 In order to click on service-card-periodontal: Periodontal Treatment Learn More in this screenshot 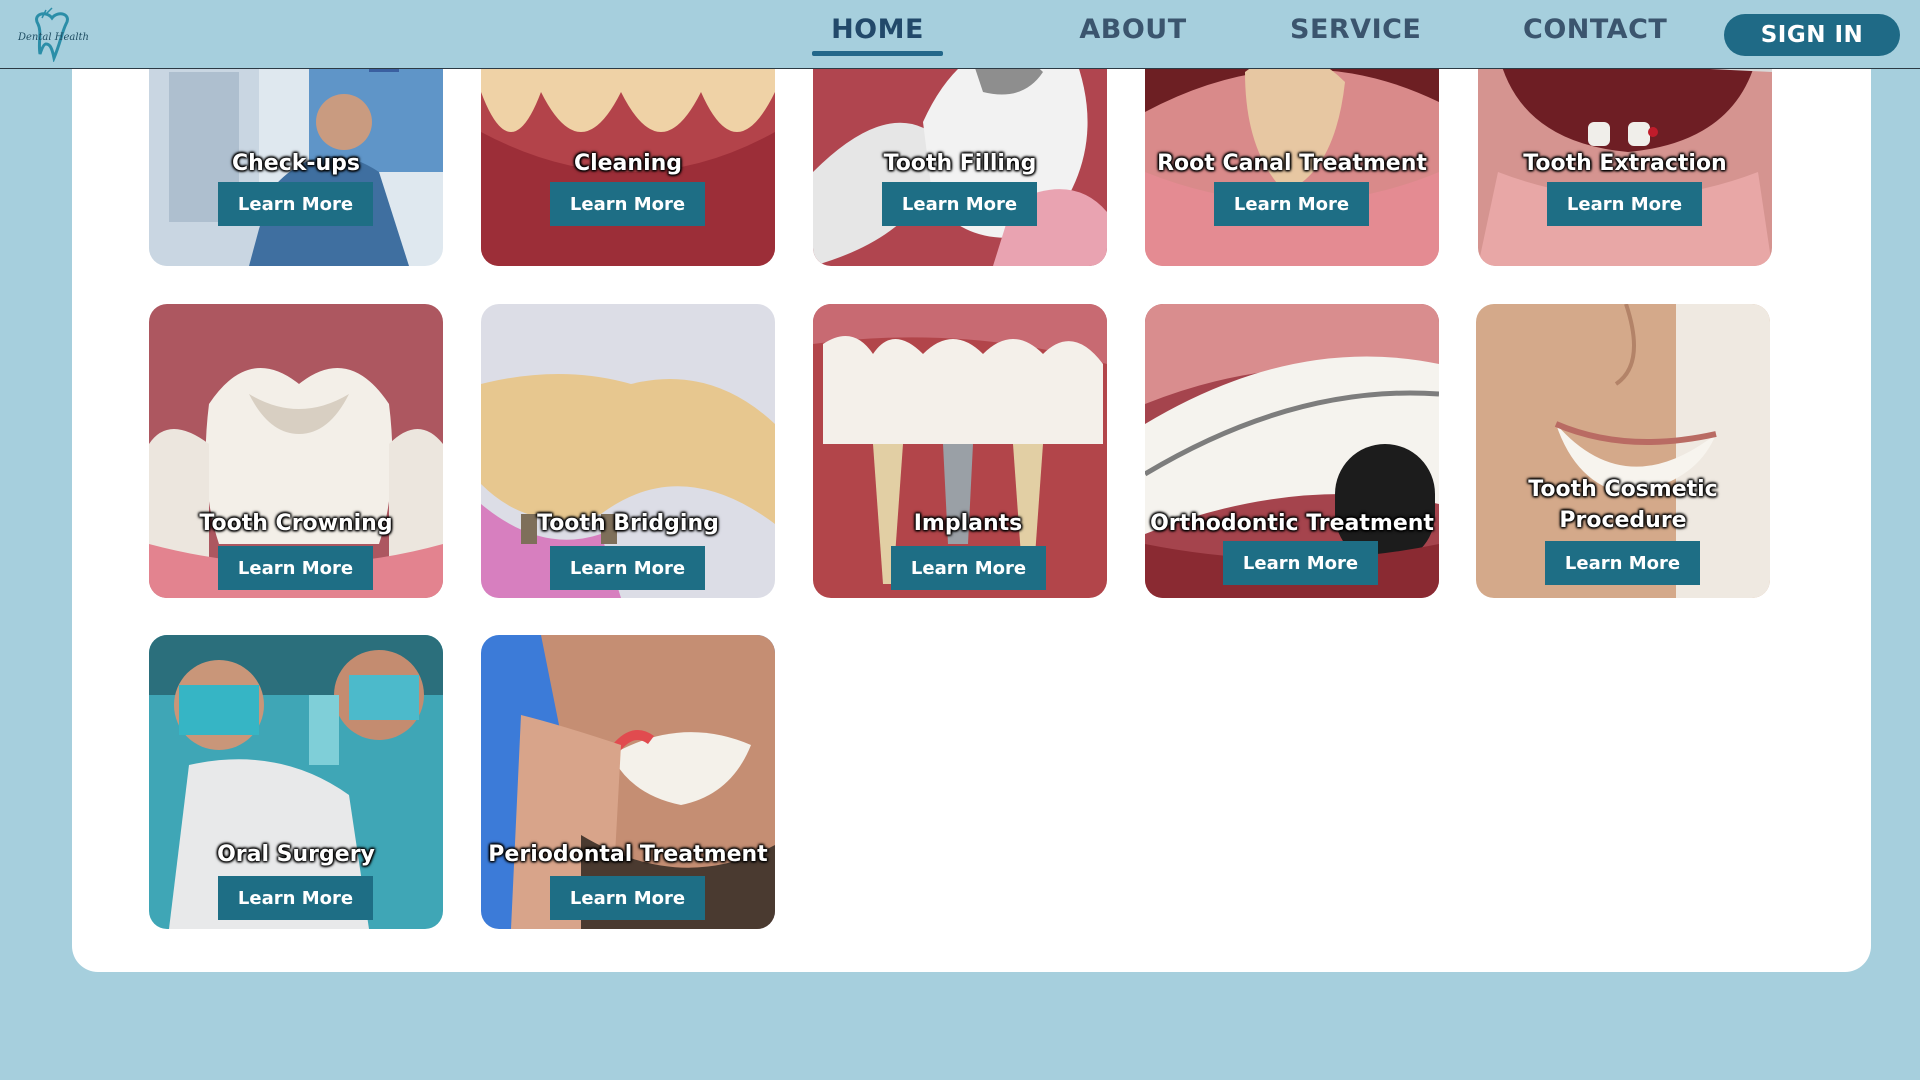, I will do `click(628, 782)`.